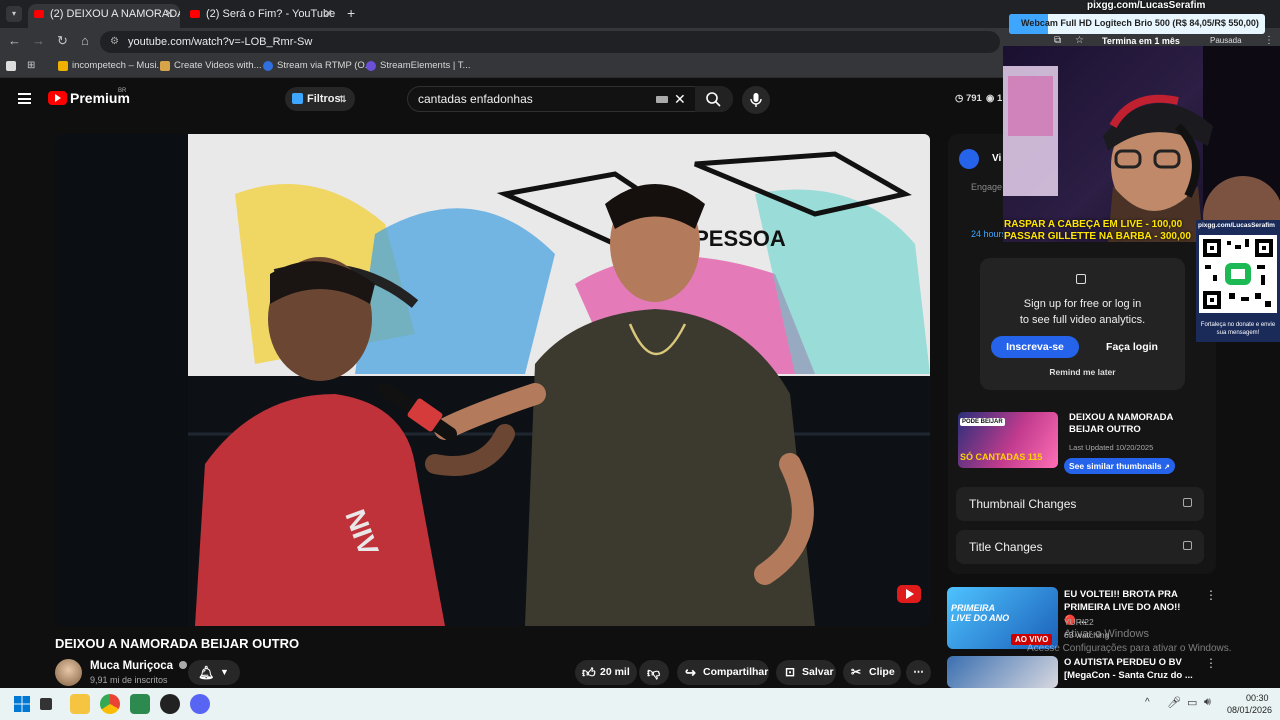 The image size is (1280, 720). Describe the element at coordinates (1132, 347) in the screenshot. I see `login-button: Faça login` at that location.